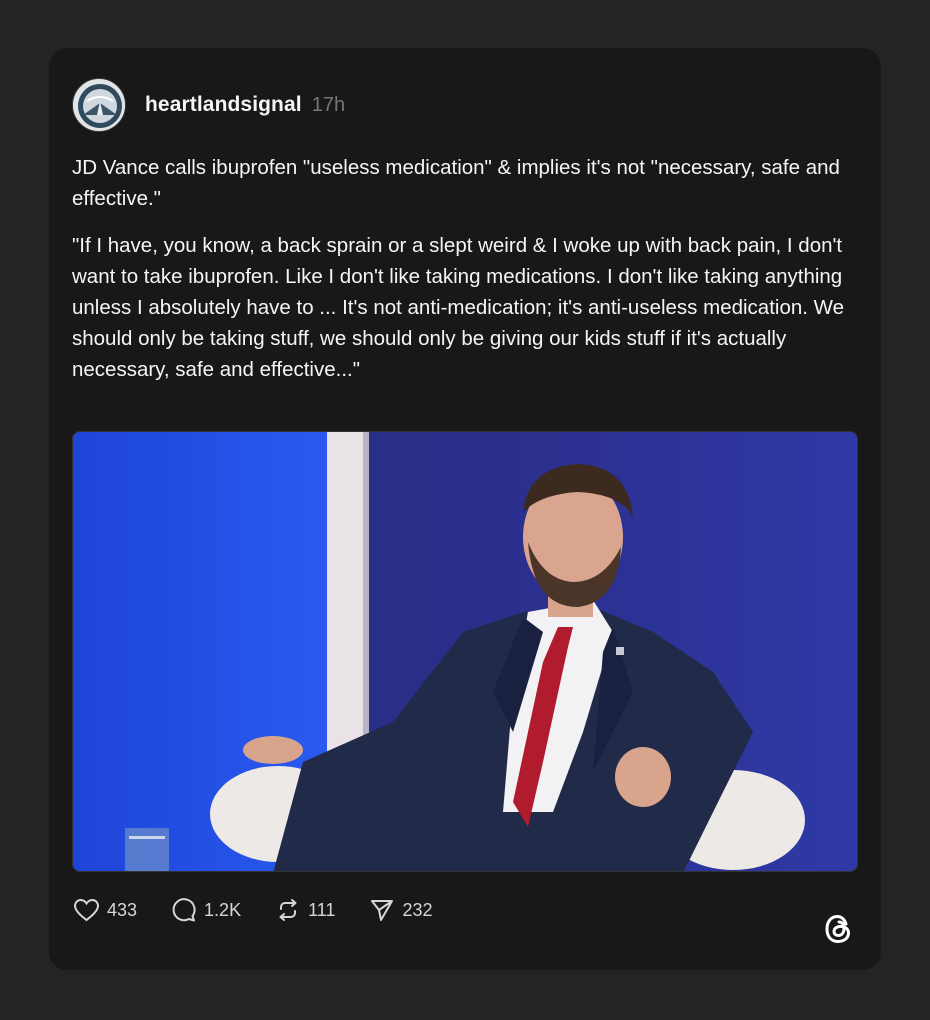 The height and width of the screenshot is (1020, 930). Describe the element at coordinates (291, 910) in the screenshot. I see `repost-icon` at that location.